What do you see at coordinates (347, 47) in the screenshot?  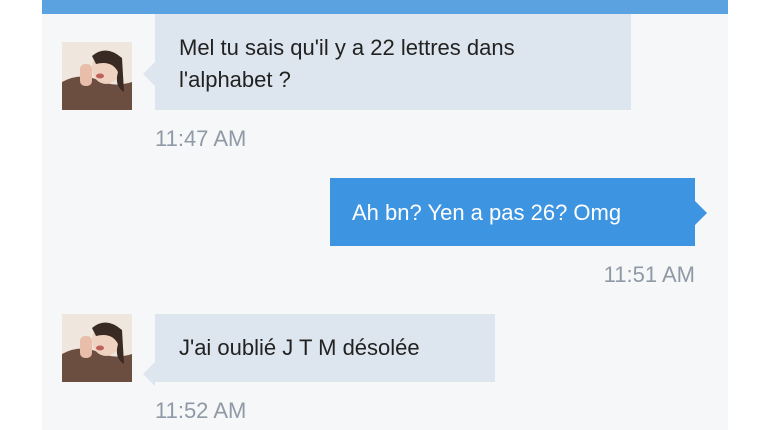 I see `message-text-line: Mel tu sais qu'il y a 22 lettres dans` at bounding box center [347, 47].